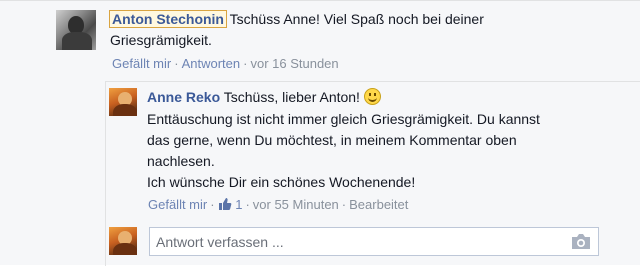 This screenshot has height=266, width=640. Describe the element at coordinates (161, 40) in the screenshot. I see `comment-text-continued: Griesgrämigkeit.` at that location.